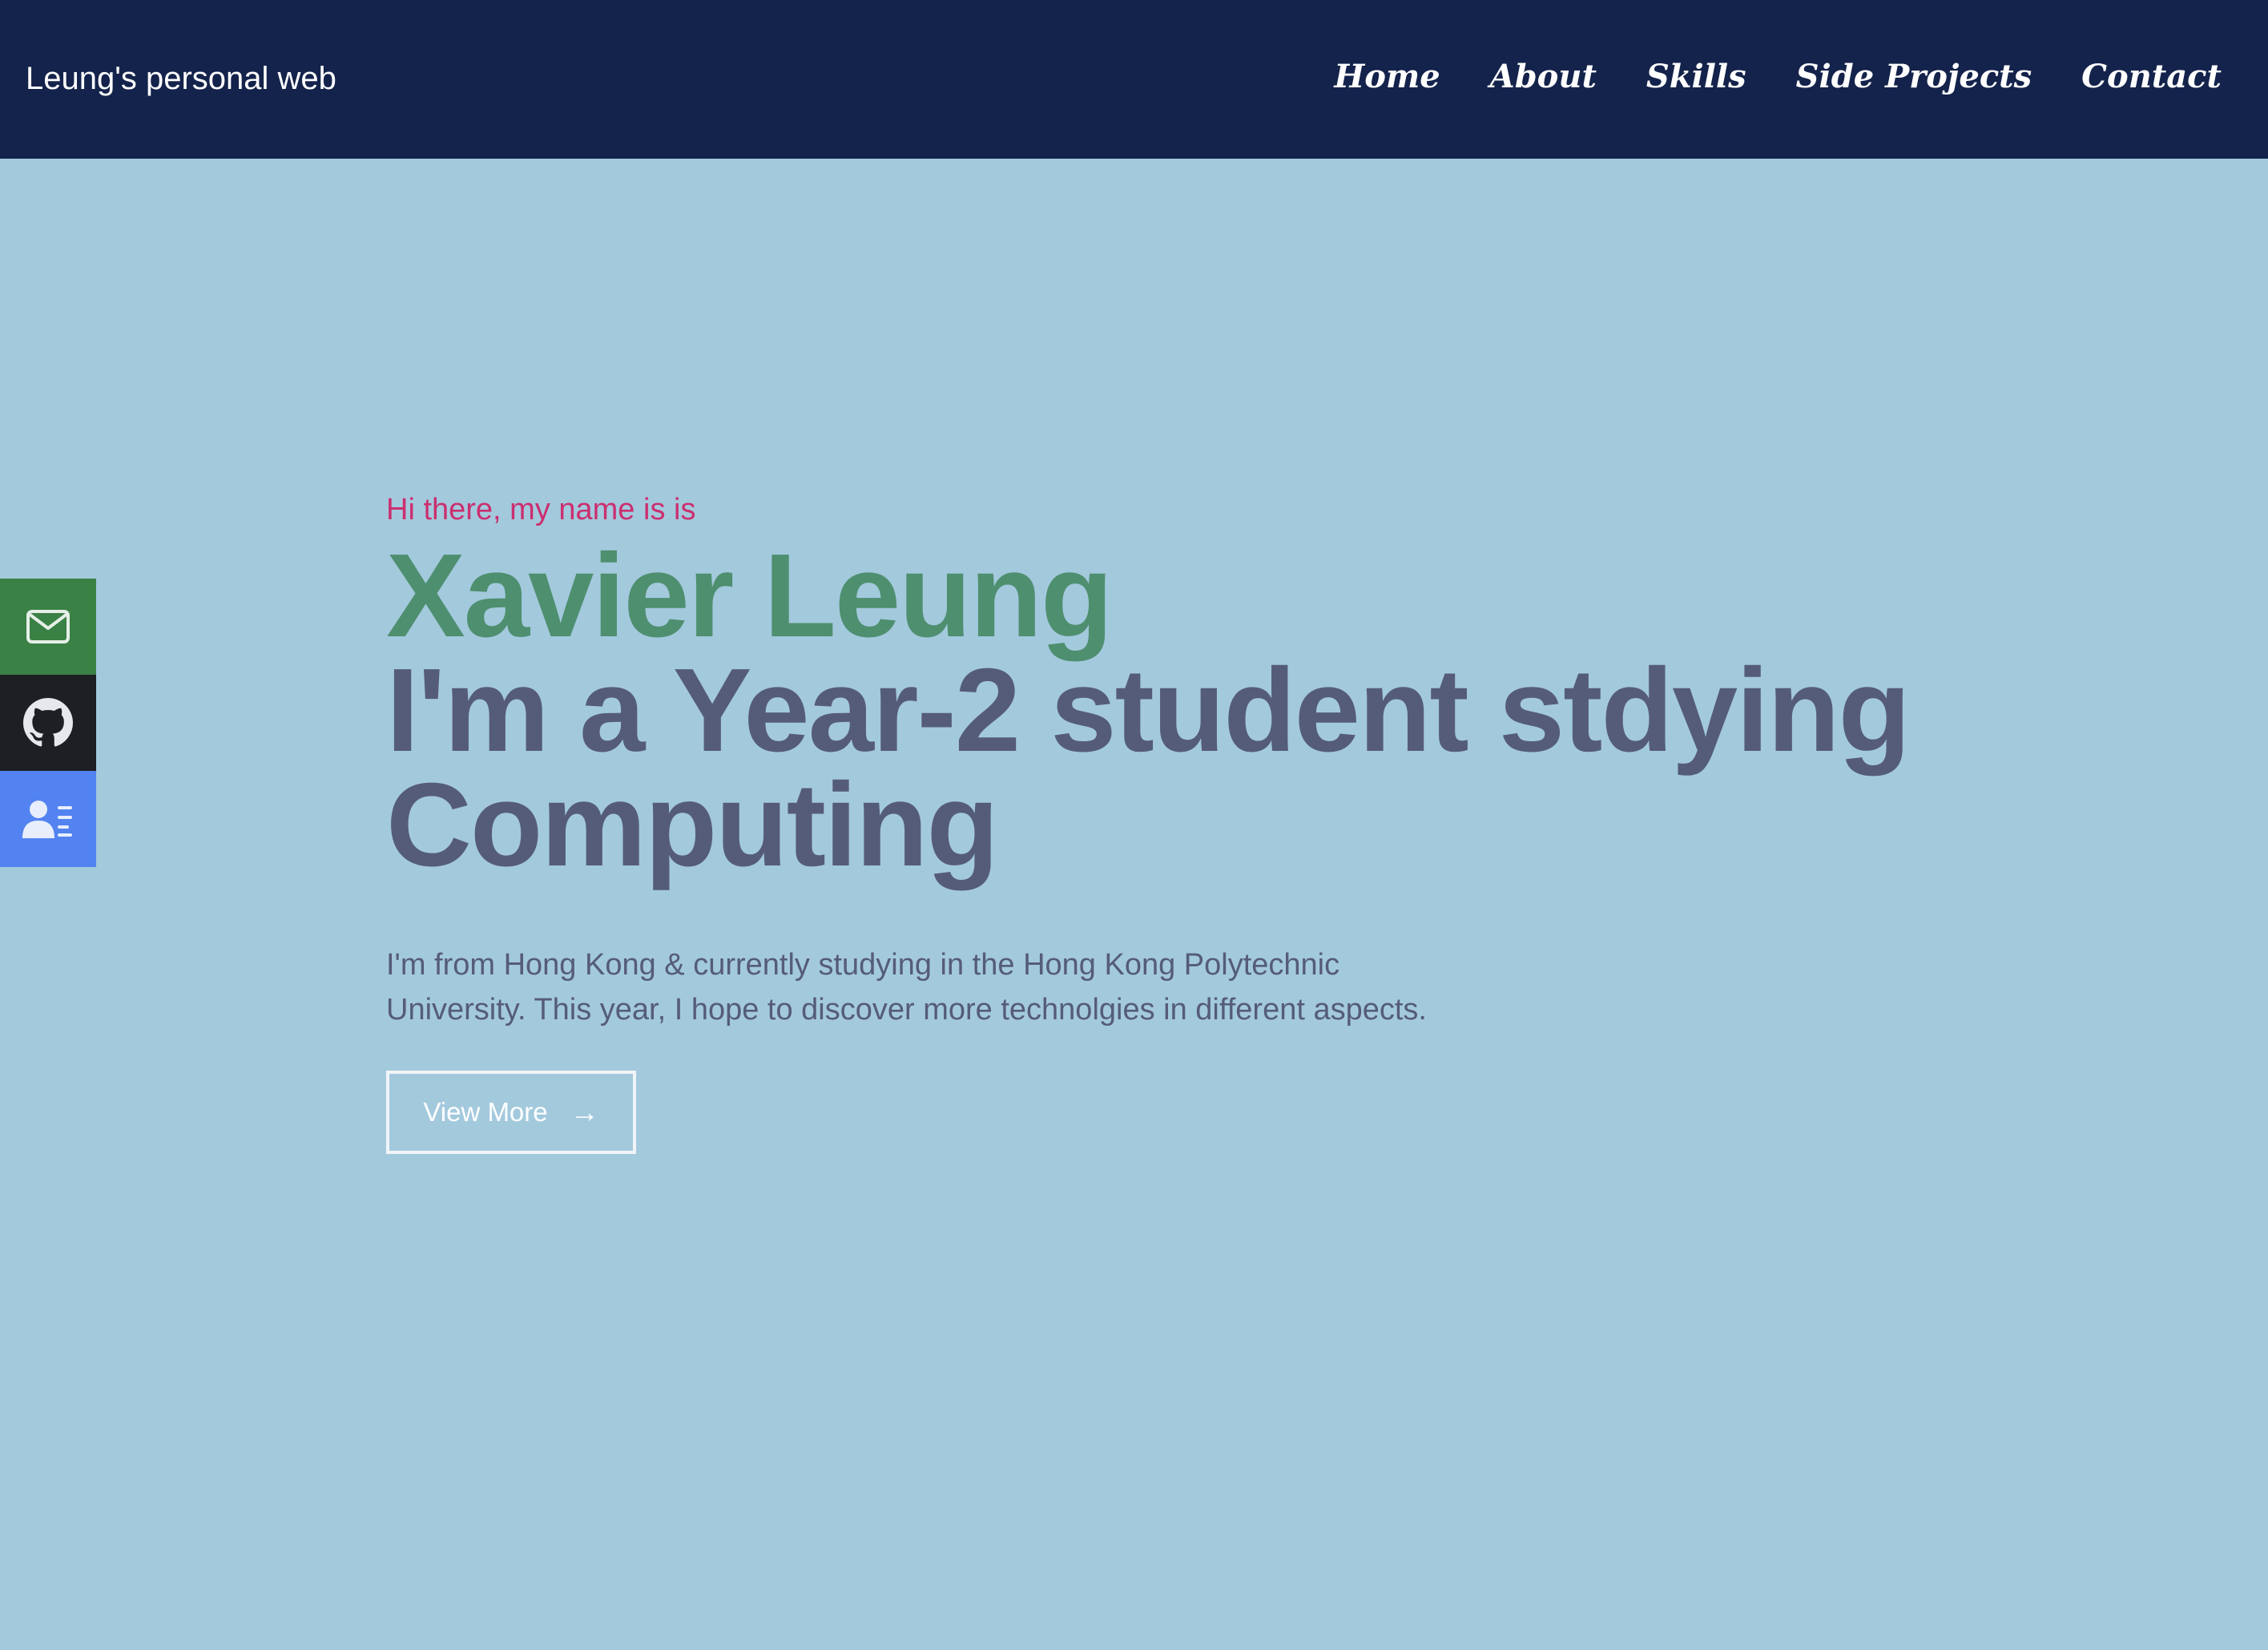  What do you see at coordinates (2151, 77) in the screenshot?
I see `nav-link-contact: Contact` at bounding box center [2151, 77].